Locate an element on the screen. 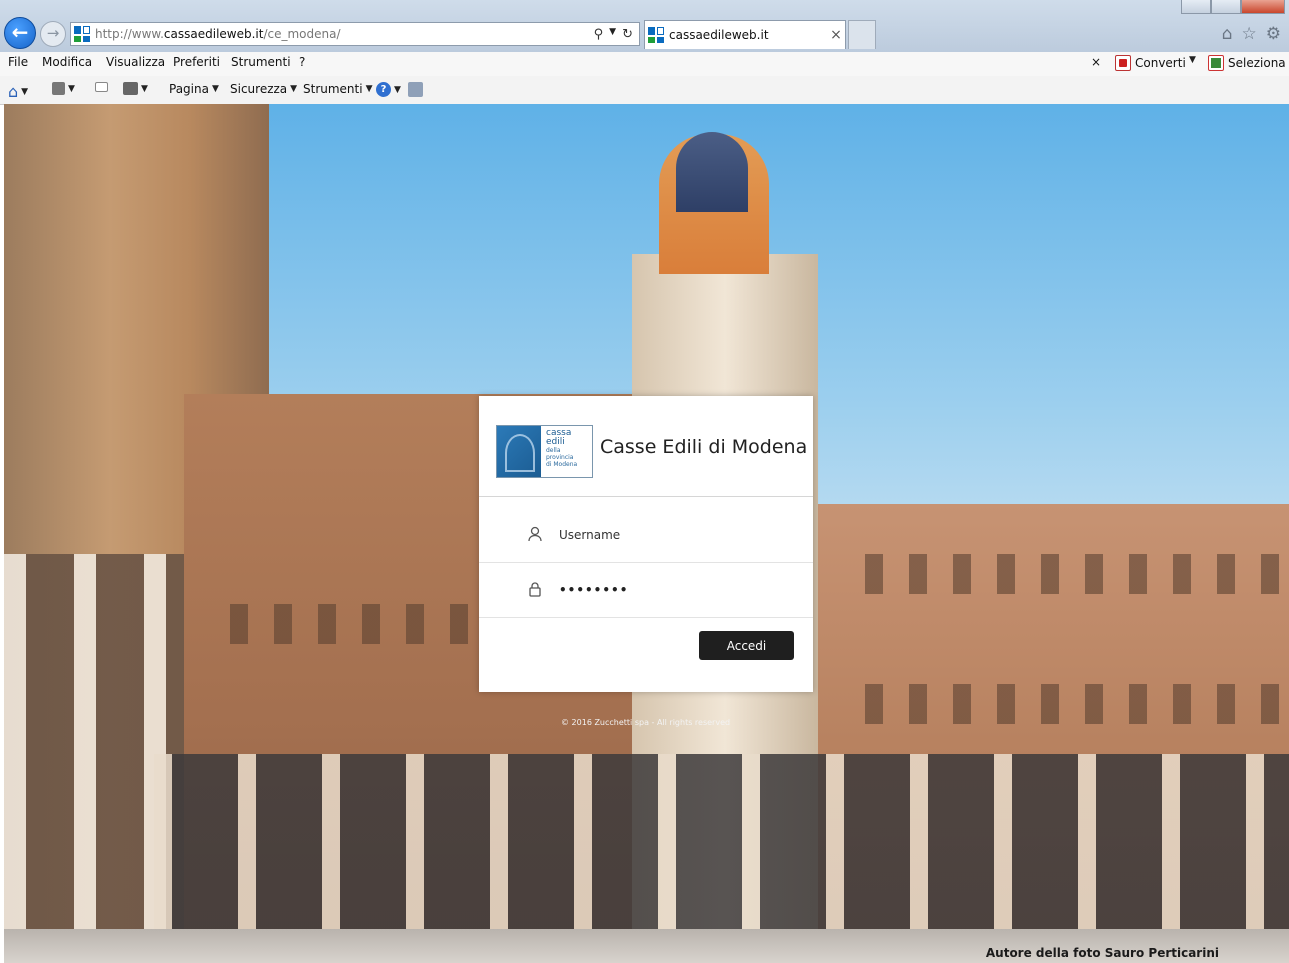 This screenshot has height=963, width=1289. settings-gear-icon: ⚙ is located at coordinates (1273, 34).